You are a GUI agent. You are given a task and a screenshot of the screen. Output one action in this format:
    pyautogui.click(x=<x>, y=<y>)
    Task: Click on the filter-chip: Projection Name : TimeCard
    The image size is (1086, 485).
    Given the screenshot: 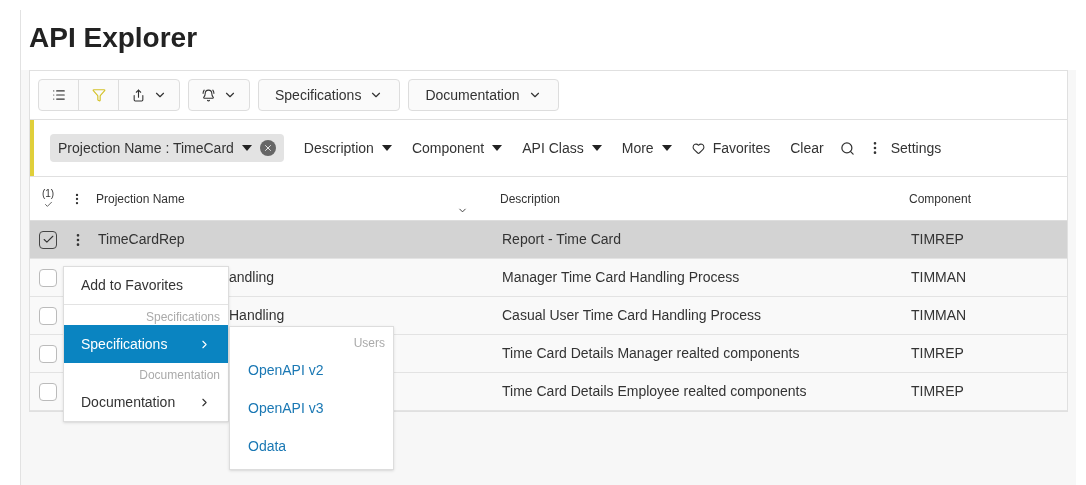 What is the action you would take?
    pyautogui.click(x=167, y=148)
    